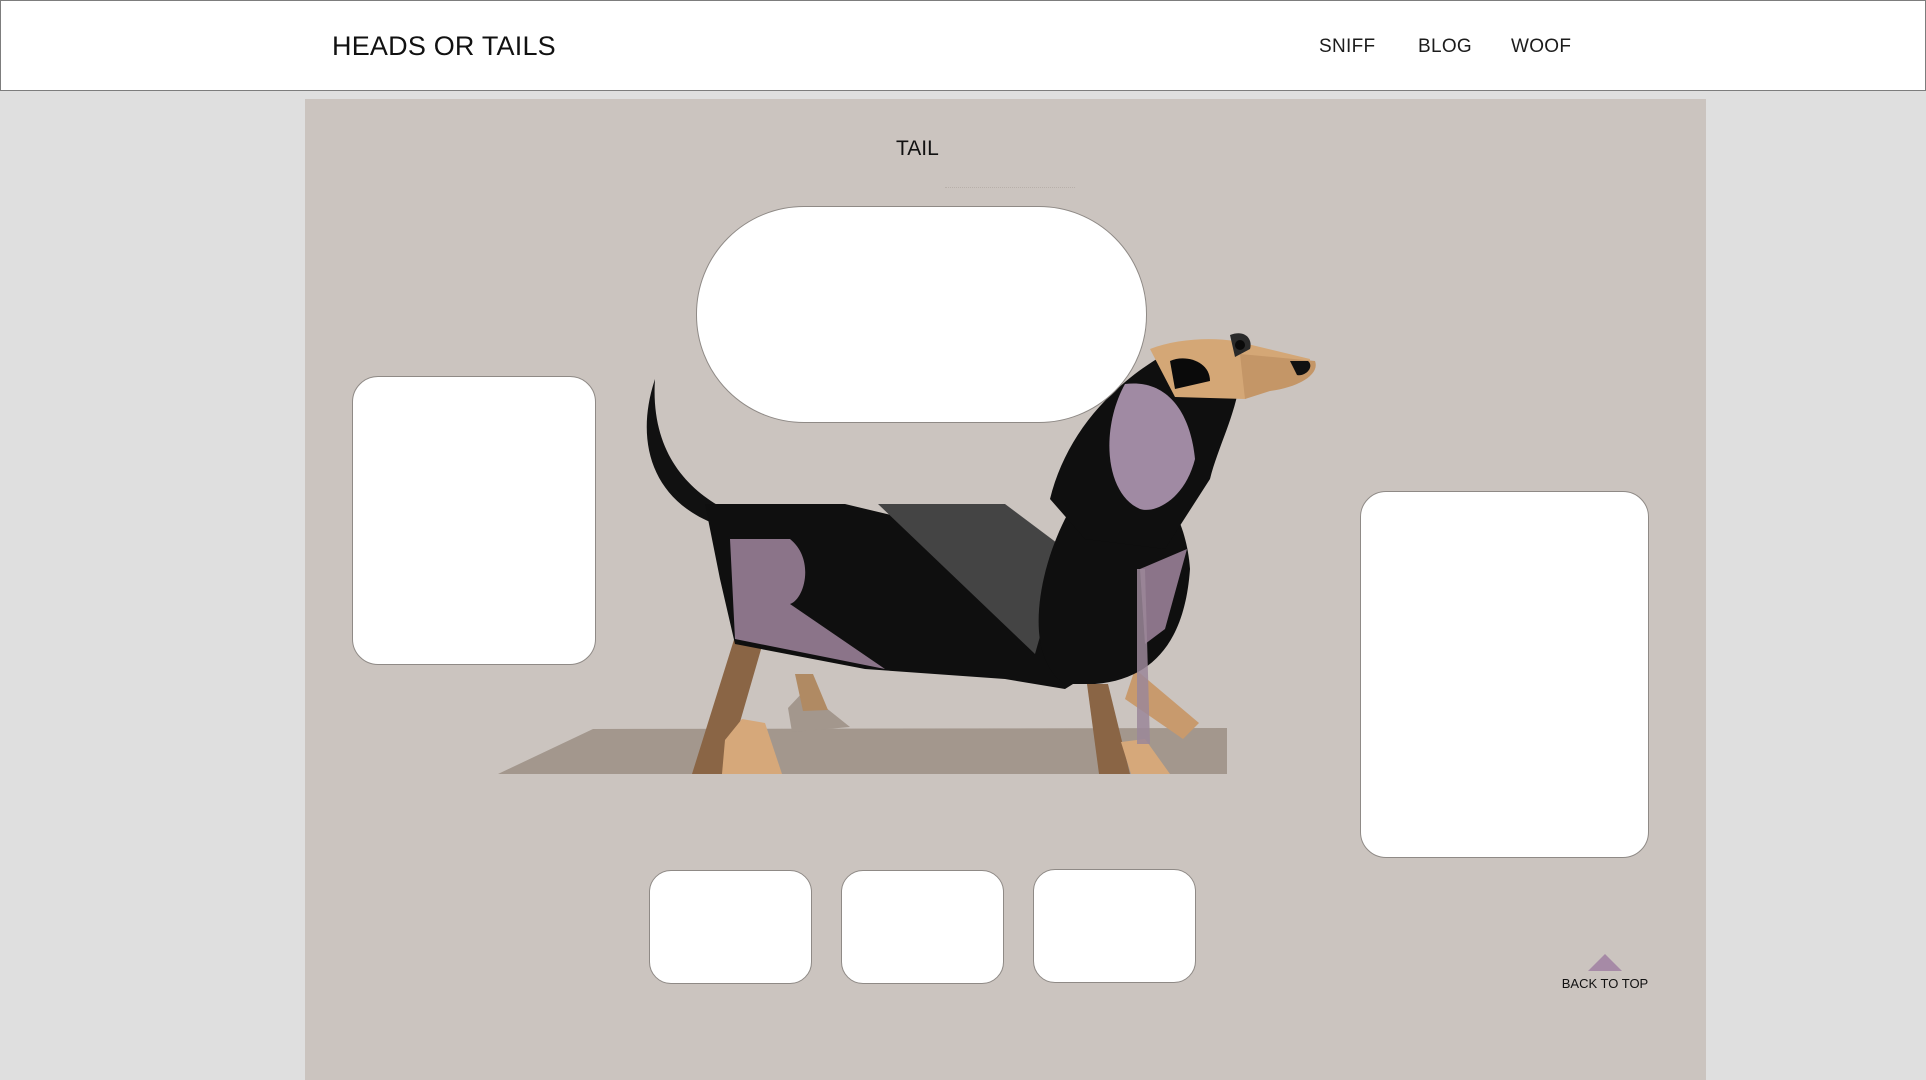 This screenshot has height=1080, width=1926. What do you see at coordinates (444, 46) in the screenshot?
I see `site-logo: HEADS OR TAILS` at bounding box center [444, 46].